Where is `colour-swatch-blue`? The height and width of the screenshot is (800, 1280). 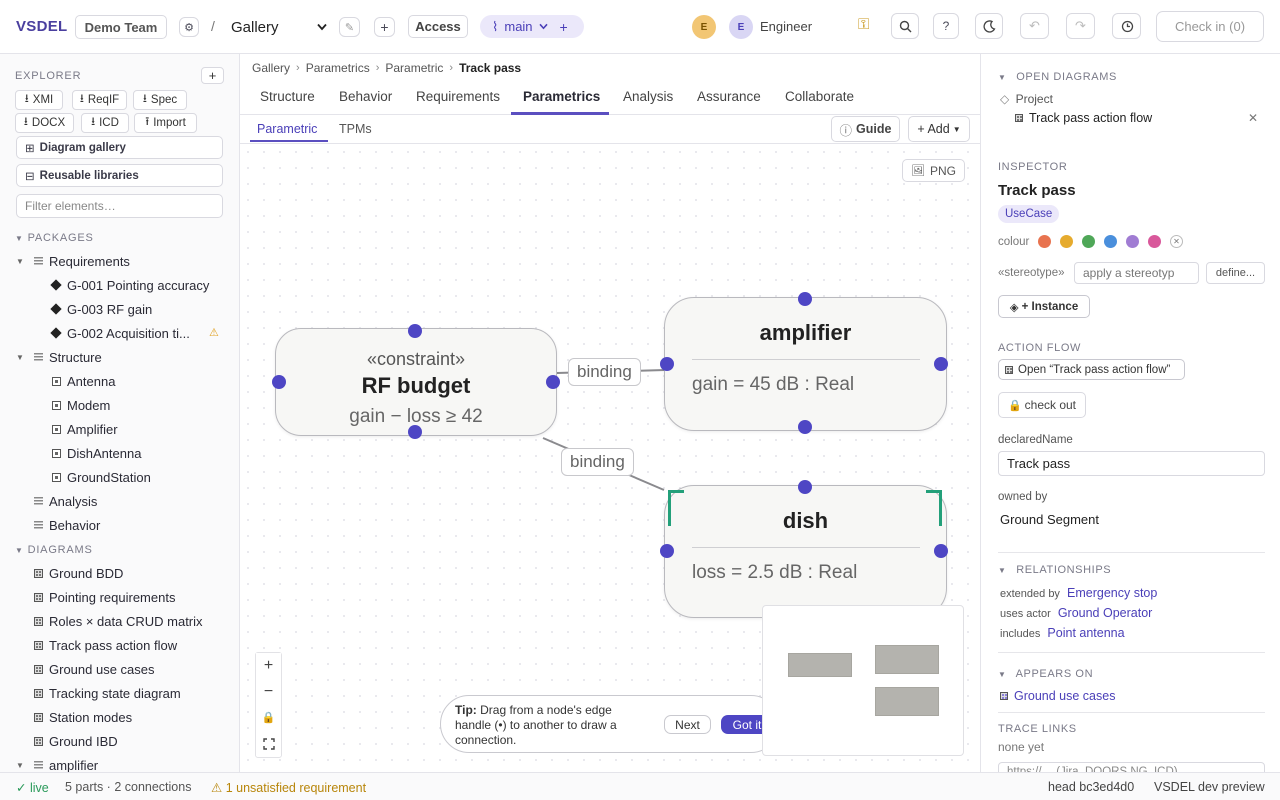 colour-swatch-blue is located at coordinates (1110, 241).